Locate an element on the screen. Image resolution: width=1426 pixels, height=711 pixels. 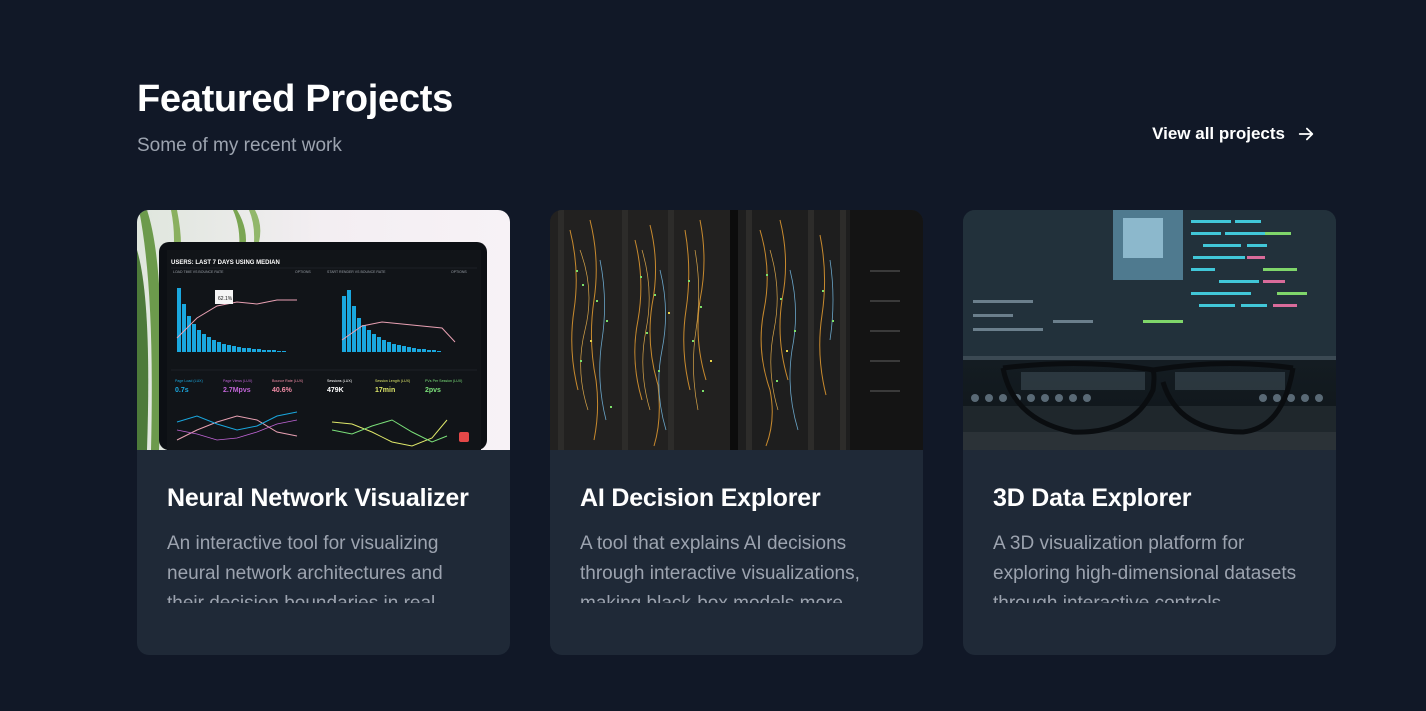
dashboard-metric-6-value: 2pvs is located at coordinates (433, 390).